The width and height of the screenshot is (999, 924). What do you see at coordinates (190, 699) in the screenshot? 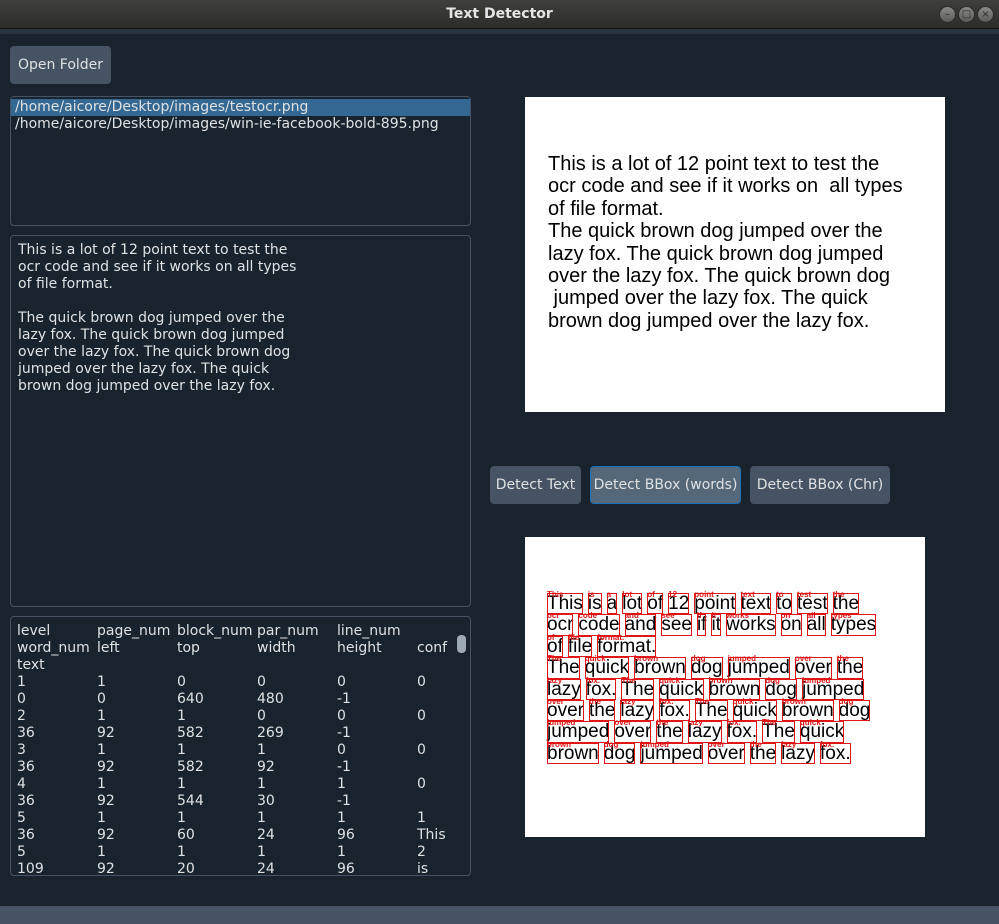
I see `table-cell: 640` at bounding box center [190, 699].